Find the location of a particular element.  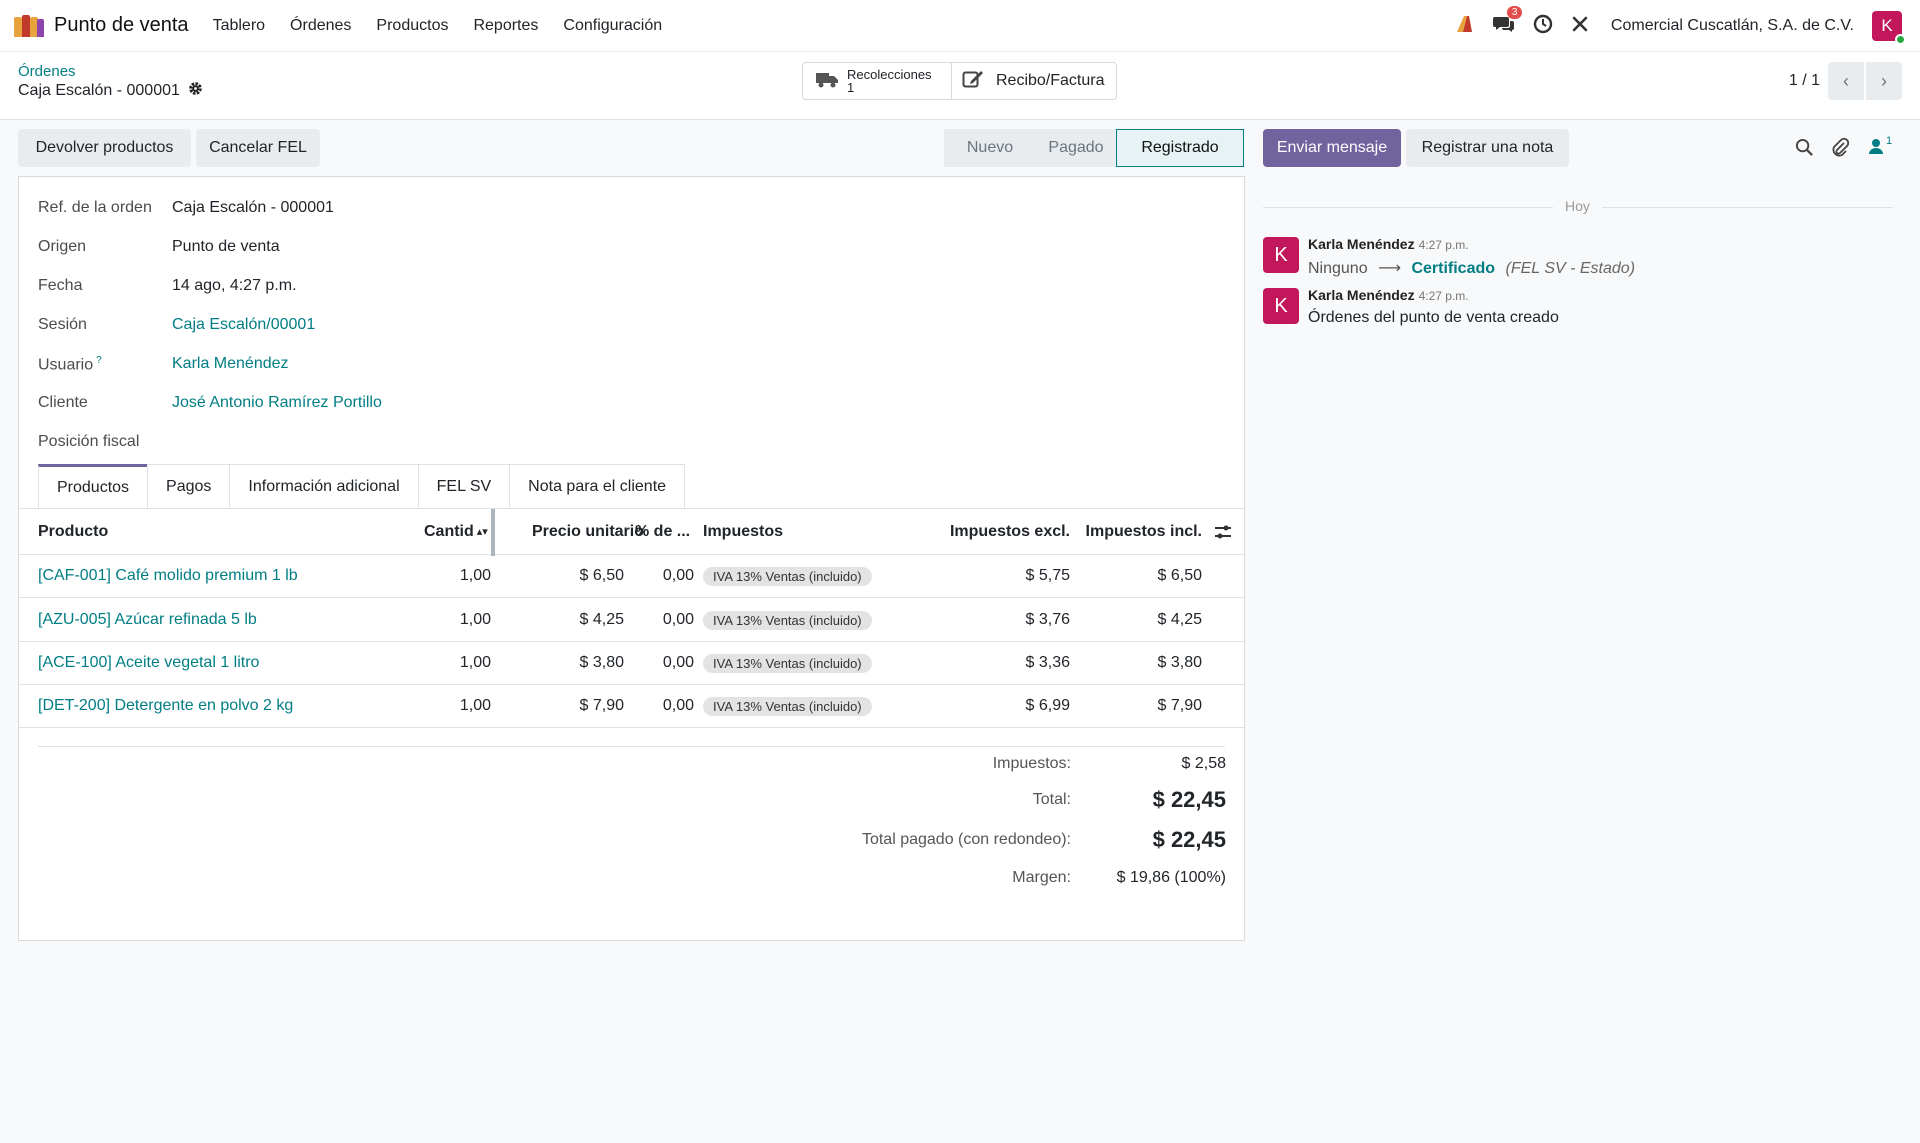

pickings-smart-button: Recolecciones 1 is located at coordinates (877, 81).